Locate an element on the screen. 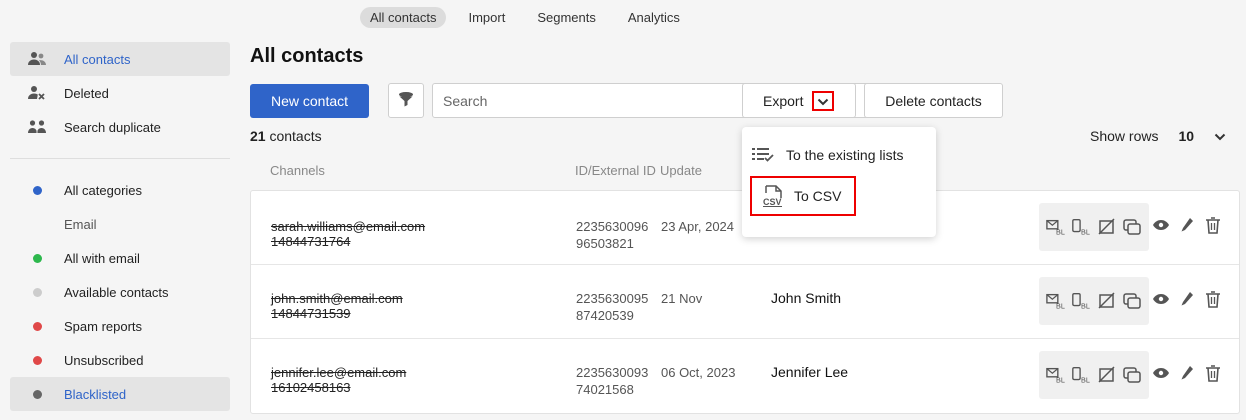 The image size is (1246, 420). sidebar-item-available-contacts: Available contacts is located at coordinates (120, 292).